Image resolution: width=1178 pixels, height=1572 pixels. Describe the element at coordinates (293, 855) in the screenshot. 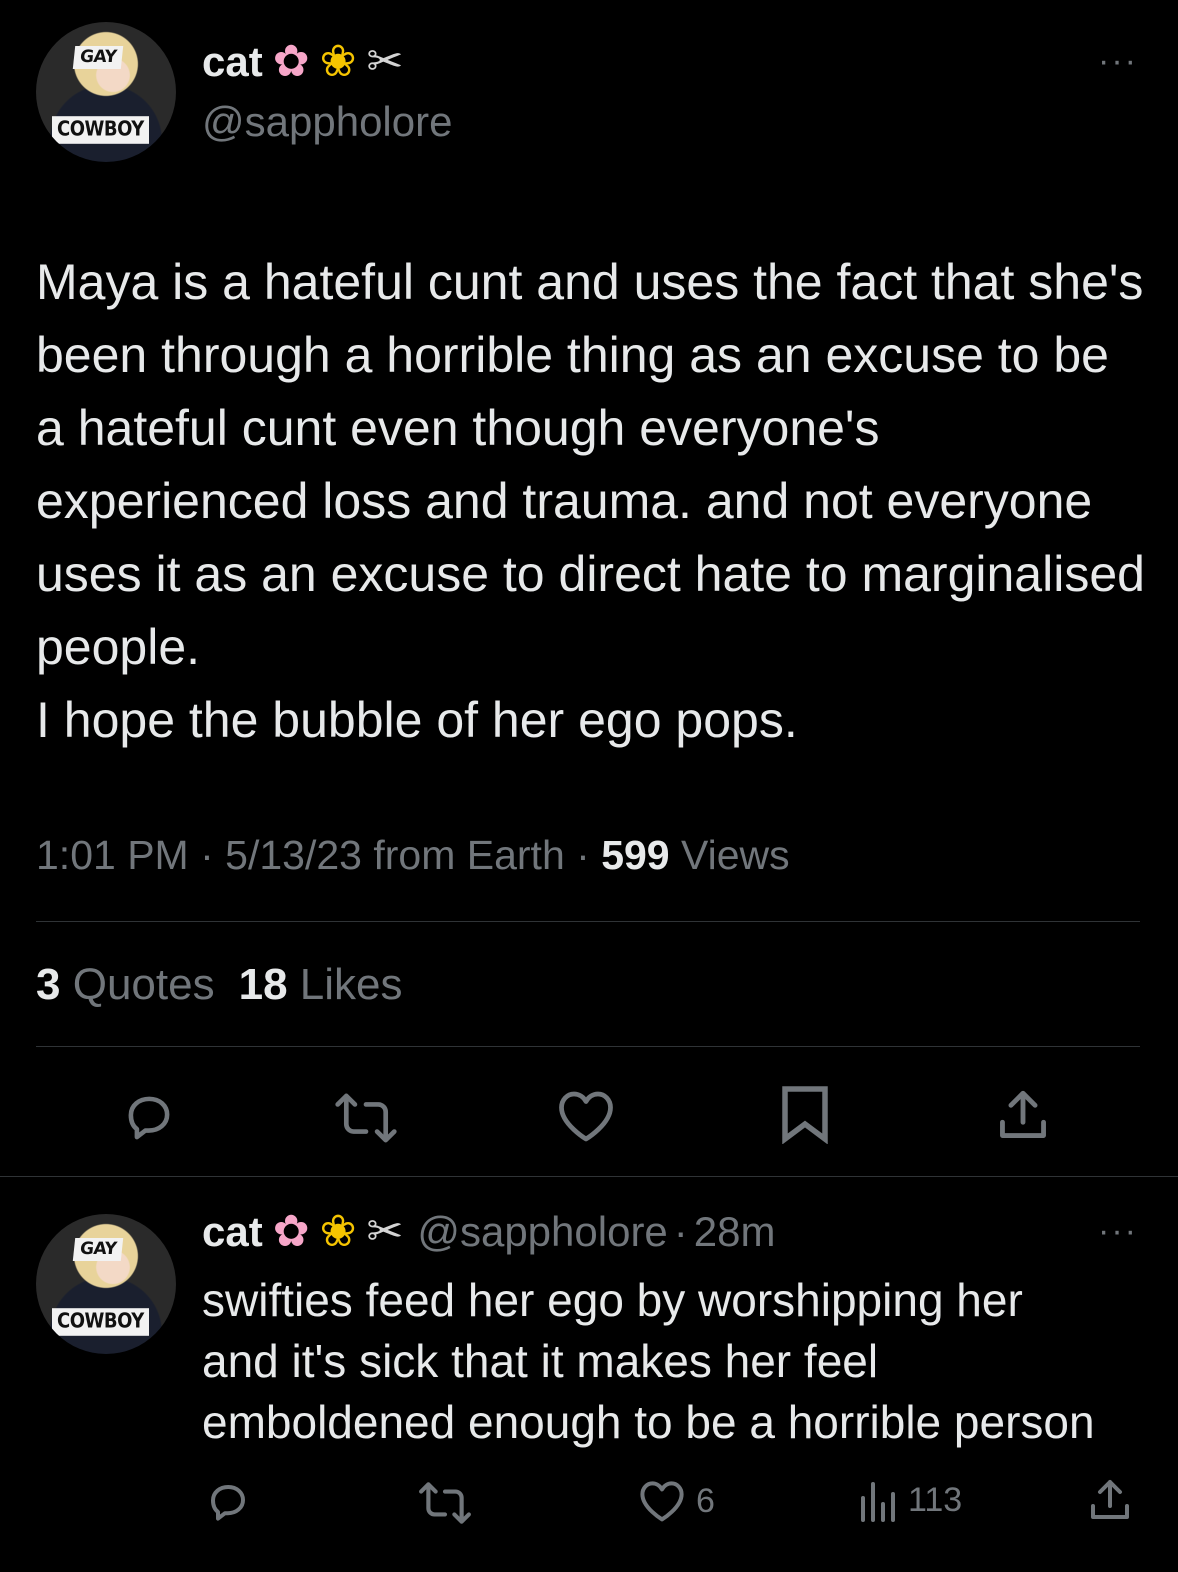

I see `tweet-date: 5/13/23` at that location.